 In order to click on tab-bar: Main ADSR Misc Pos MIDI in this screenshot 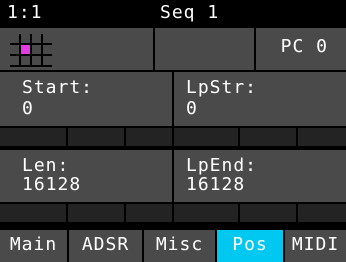, I will do `click(173, 246)`.